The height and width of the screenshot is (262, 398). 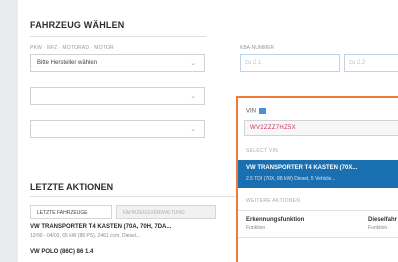 I want to click on registration-field-2: zu 2.2, so click(x=371, y=63).